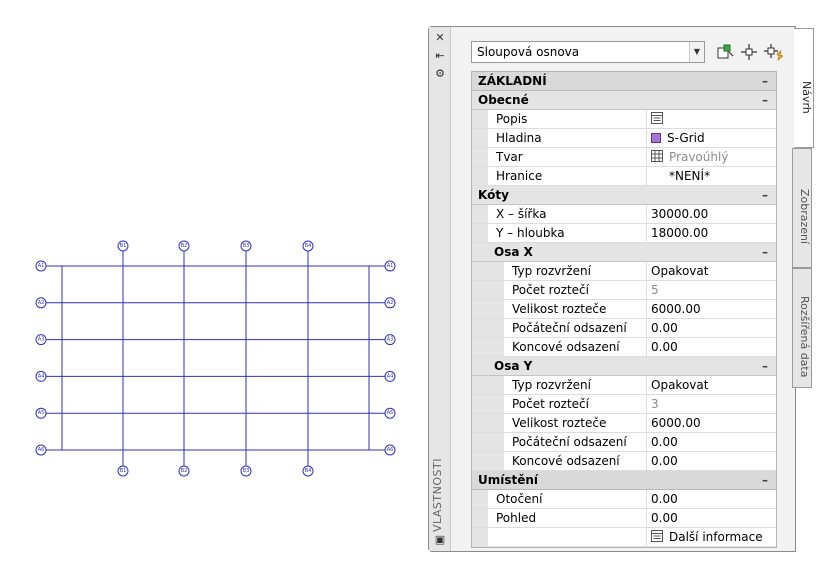 The height and width of the screenshot is (572, 823). I want to click on grid-row-bubble-right: A1, so click(390, 266).